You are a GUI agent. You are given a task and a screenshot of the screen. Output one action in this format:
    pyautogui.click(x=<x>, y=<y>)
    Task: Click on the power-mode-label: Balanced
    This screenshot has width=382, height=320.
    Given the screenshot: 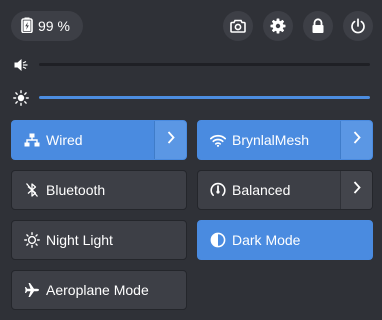 What is the action you would take?
    pyautogui.click(x=261, y=190)
    